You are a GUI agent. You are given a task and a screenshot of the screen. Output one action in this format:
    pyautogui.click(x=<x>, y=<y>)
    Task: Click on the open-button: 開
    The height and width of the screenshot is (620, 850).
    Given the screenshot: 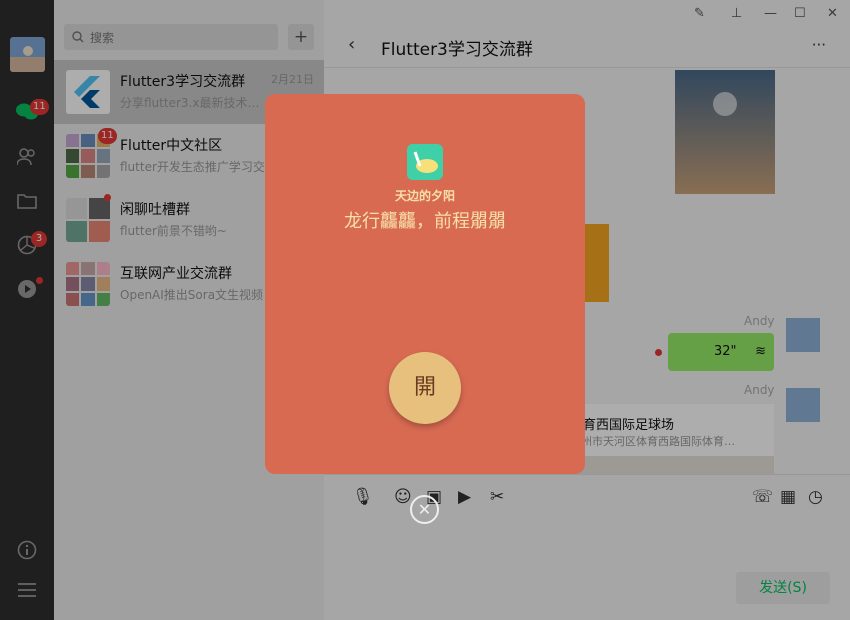 What is the action you would take?
    pyautogui.click(x=425, y=388)
    